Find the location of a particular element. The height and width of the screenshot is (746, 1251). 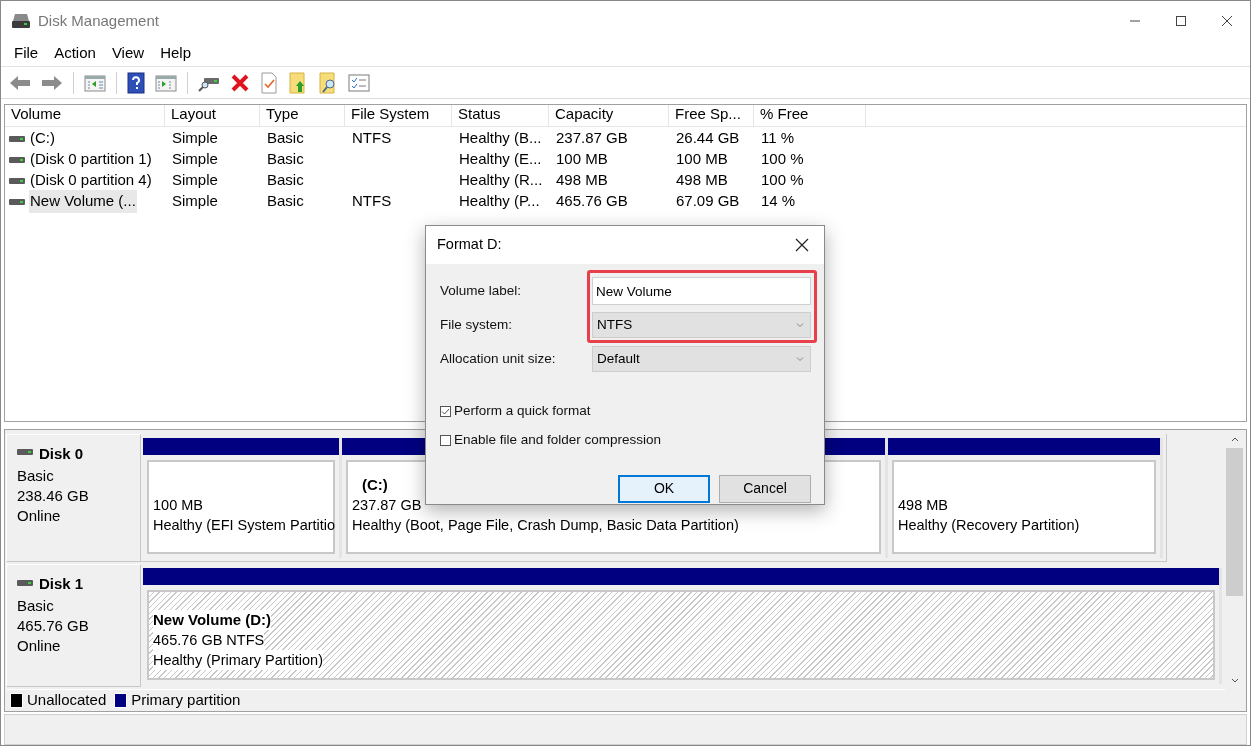

partition-size: 498 MB is located at coordinates (923, 506).